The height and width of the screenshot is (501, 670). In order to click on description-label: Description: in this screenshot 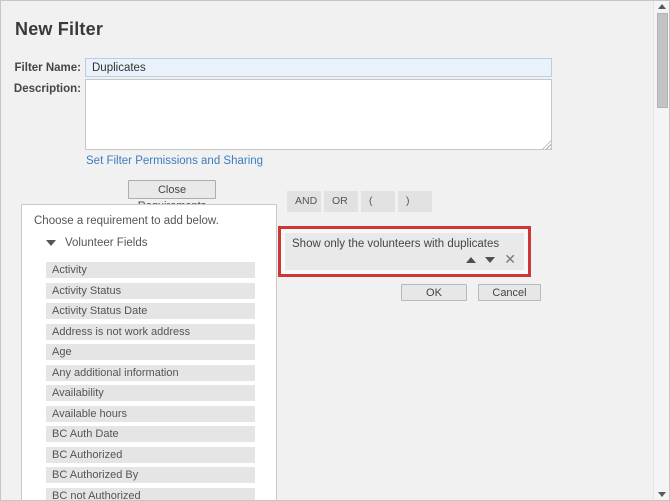, I will do `click(47, 89)`.